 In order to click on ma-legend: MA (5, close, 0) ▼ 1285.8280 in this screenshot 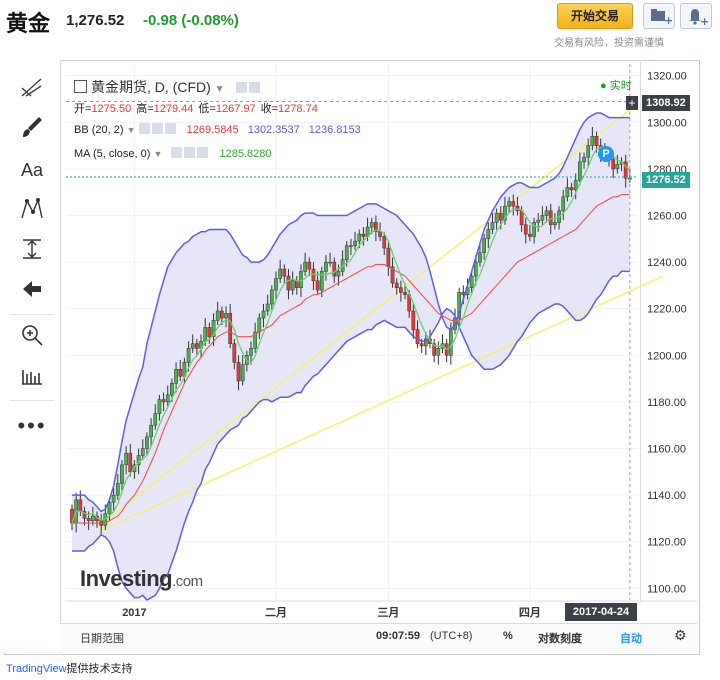, I will do `click(173, 153)`.